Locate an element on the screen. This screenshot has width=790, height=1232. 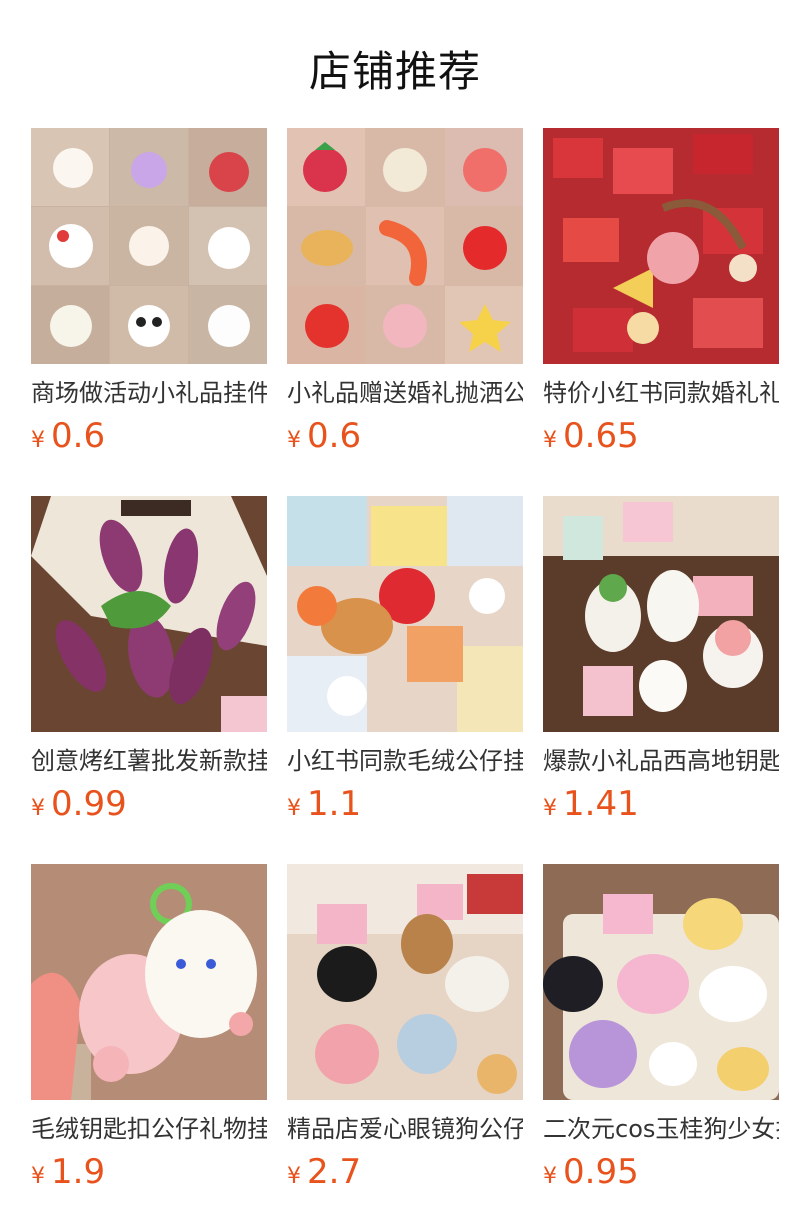
price-value: 1.1 is located at coordinates (334, 804).